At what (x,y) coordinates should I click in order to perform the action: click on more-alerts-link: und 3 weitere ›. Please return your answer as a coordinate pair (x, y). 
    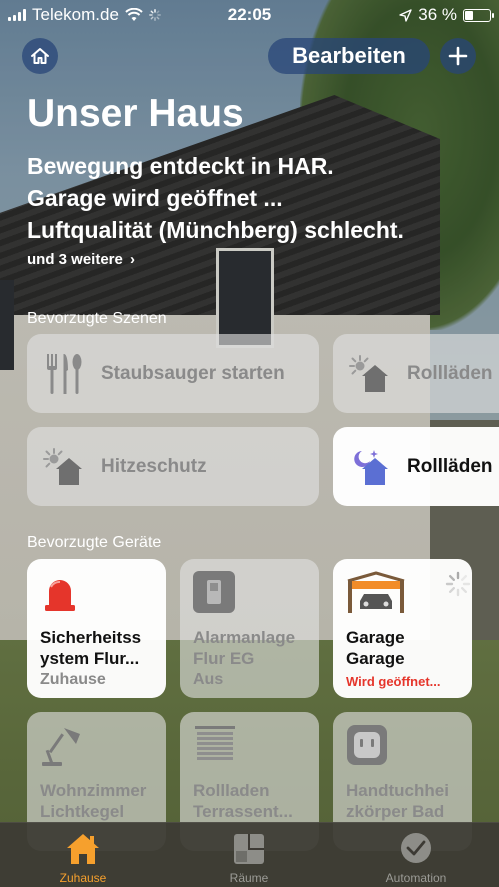
    Looking at the image, I should click on (81, 259).